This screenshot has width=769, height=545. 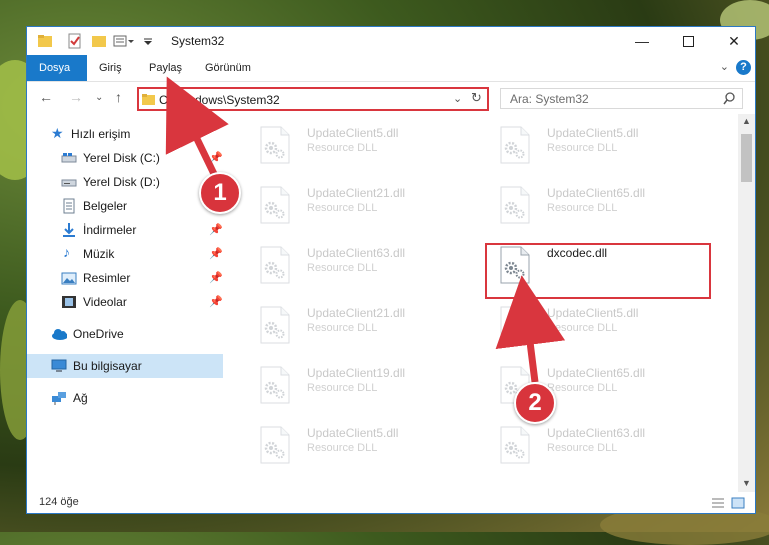 What do you see at coordinates (220, 193) in the screenshot?
I see `step-badge-1: 1` at bounding box center [220, 193].